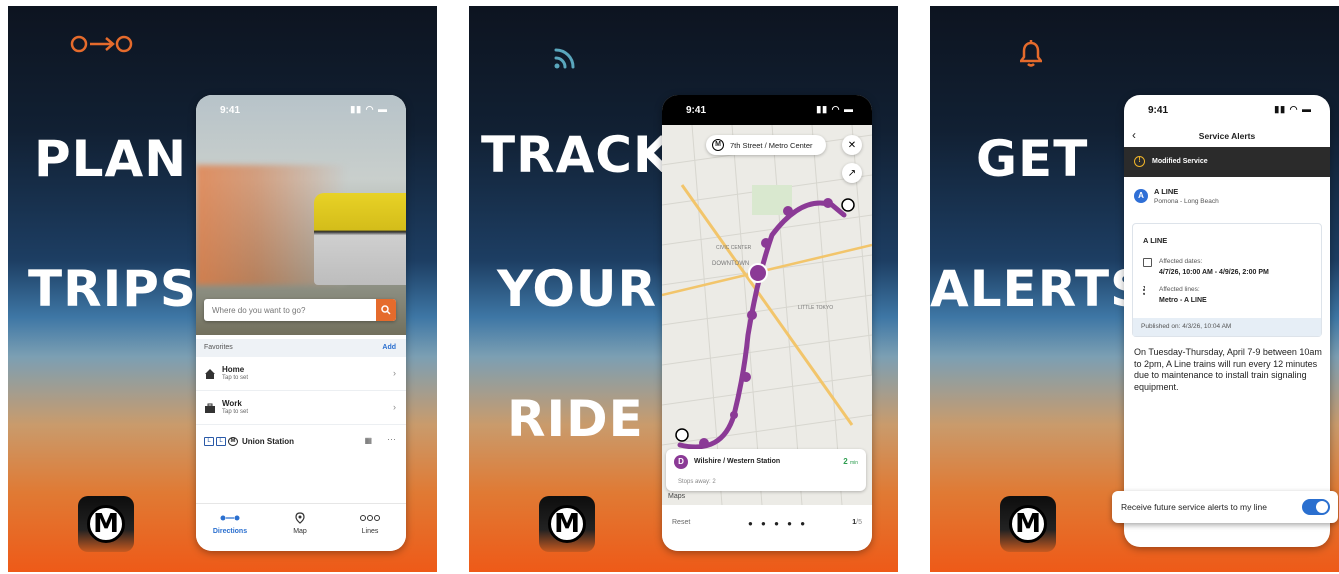  Describe the element at coordinates (1316, 507) in the screenshot. I see `alerts-toggle-switch` at that location.